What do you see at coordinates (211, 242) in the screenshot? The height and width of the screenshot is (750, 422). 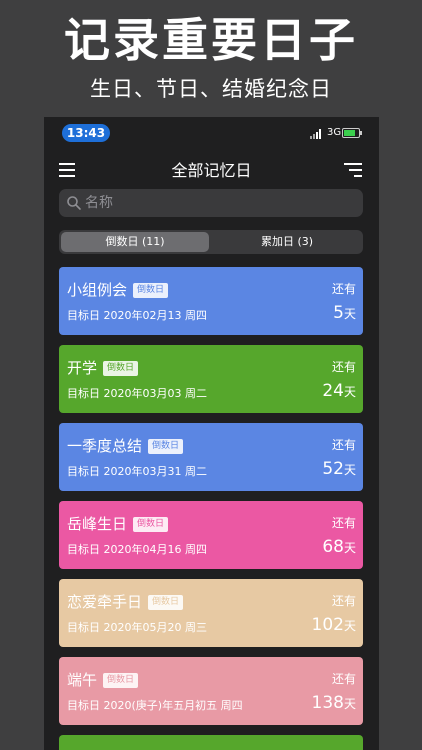 I see `segmented-control: 倒数日 (11) 累加日 (3)` at bounding box center [211, 242].